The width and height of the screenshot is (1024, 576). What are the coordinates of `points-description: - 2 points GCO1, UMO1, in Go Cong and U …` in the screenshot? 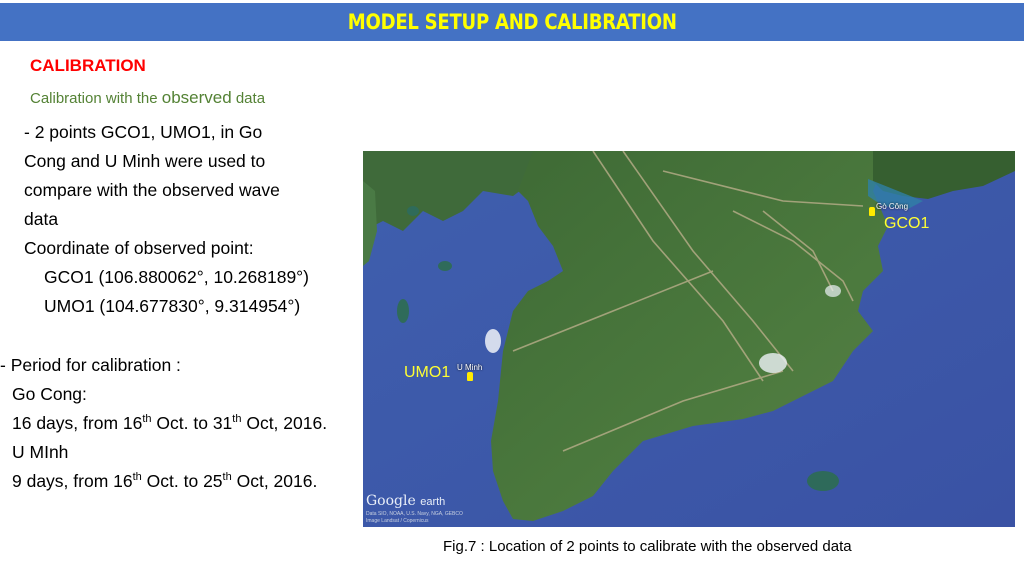 It's located at (184, 176).